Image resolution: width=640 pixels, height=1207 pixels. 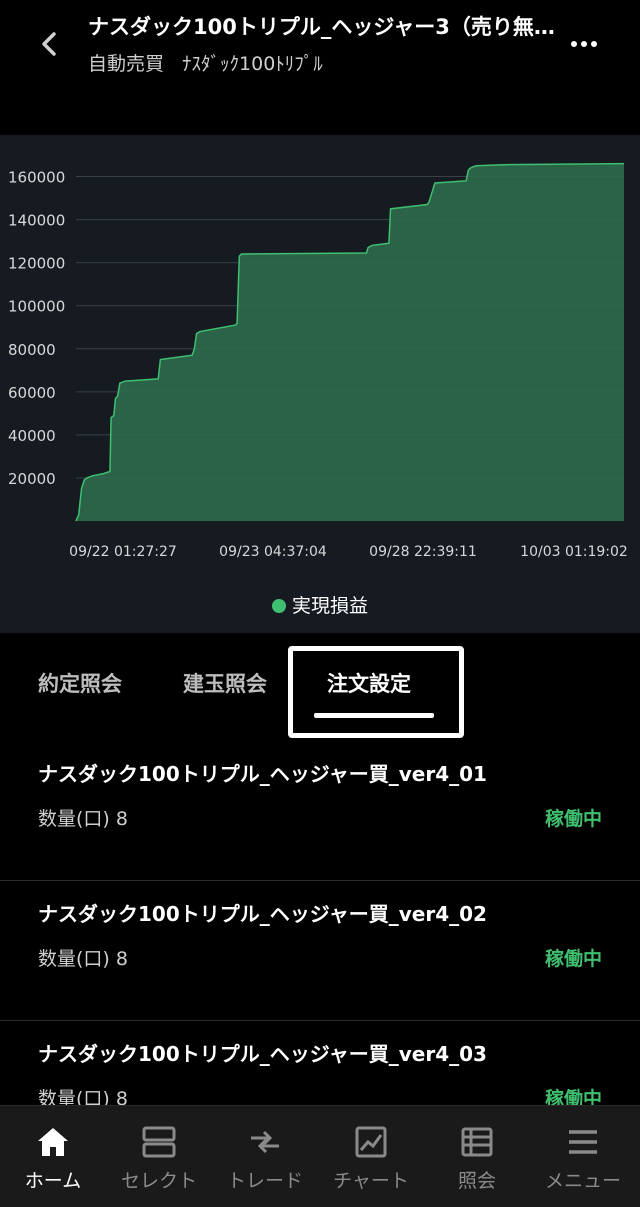 What do you see at coordinates (273, 552) in the screenshot?
I see `x-tick-label: 09/23 04:37:04` at bounding box center [273, 552].